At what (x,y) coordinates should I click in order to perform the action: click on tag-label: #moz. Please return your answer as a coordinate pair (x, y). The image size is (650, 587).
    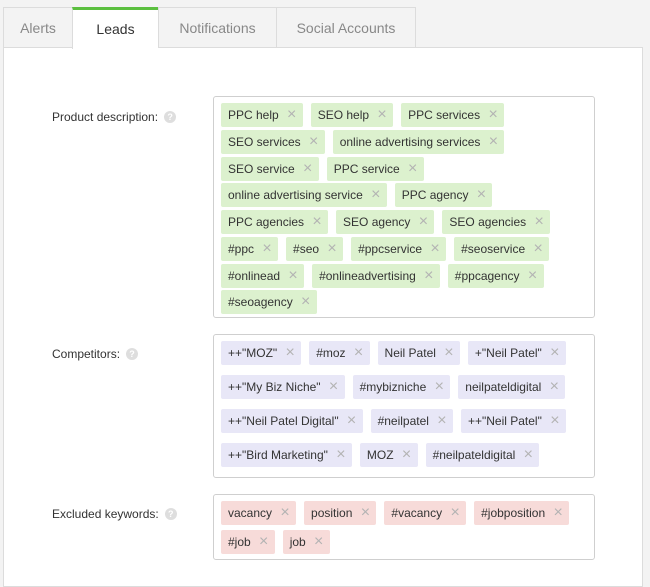
    Looking at the image, I should click on (331, 353).